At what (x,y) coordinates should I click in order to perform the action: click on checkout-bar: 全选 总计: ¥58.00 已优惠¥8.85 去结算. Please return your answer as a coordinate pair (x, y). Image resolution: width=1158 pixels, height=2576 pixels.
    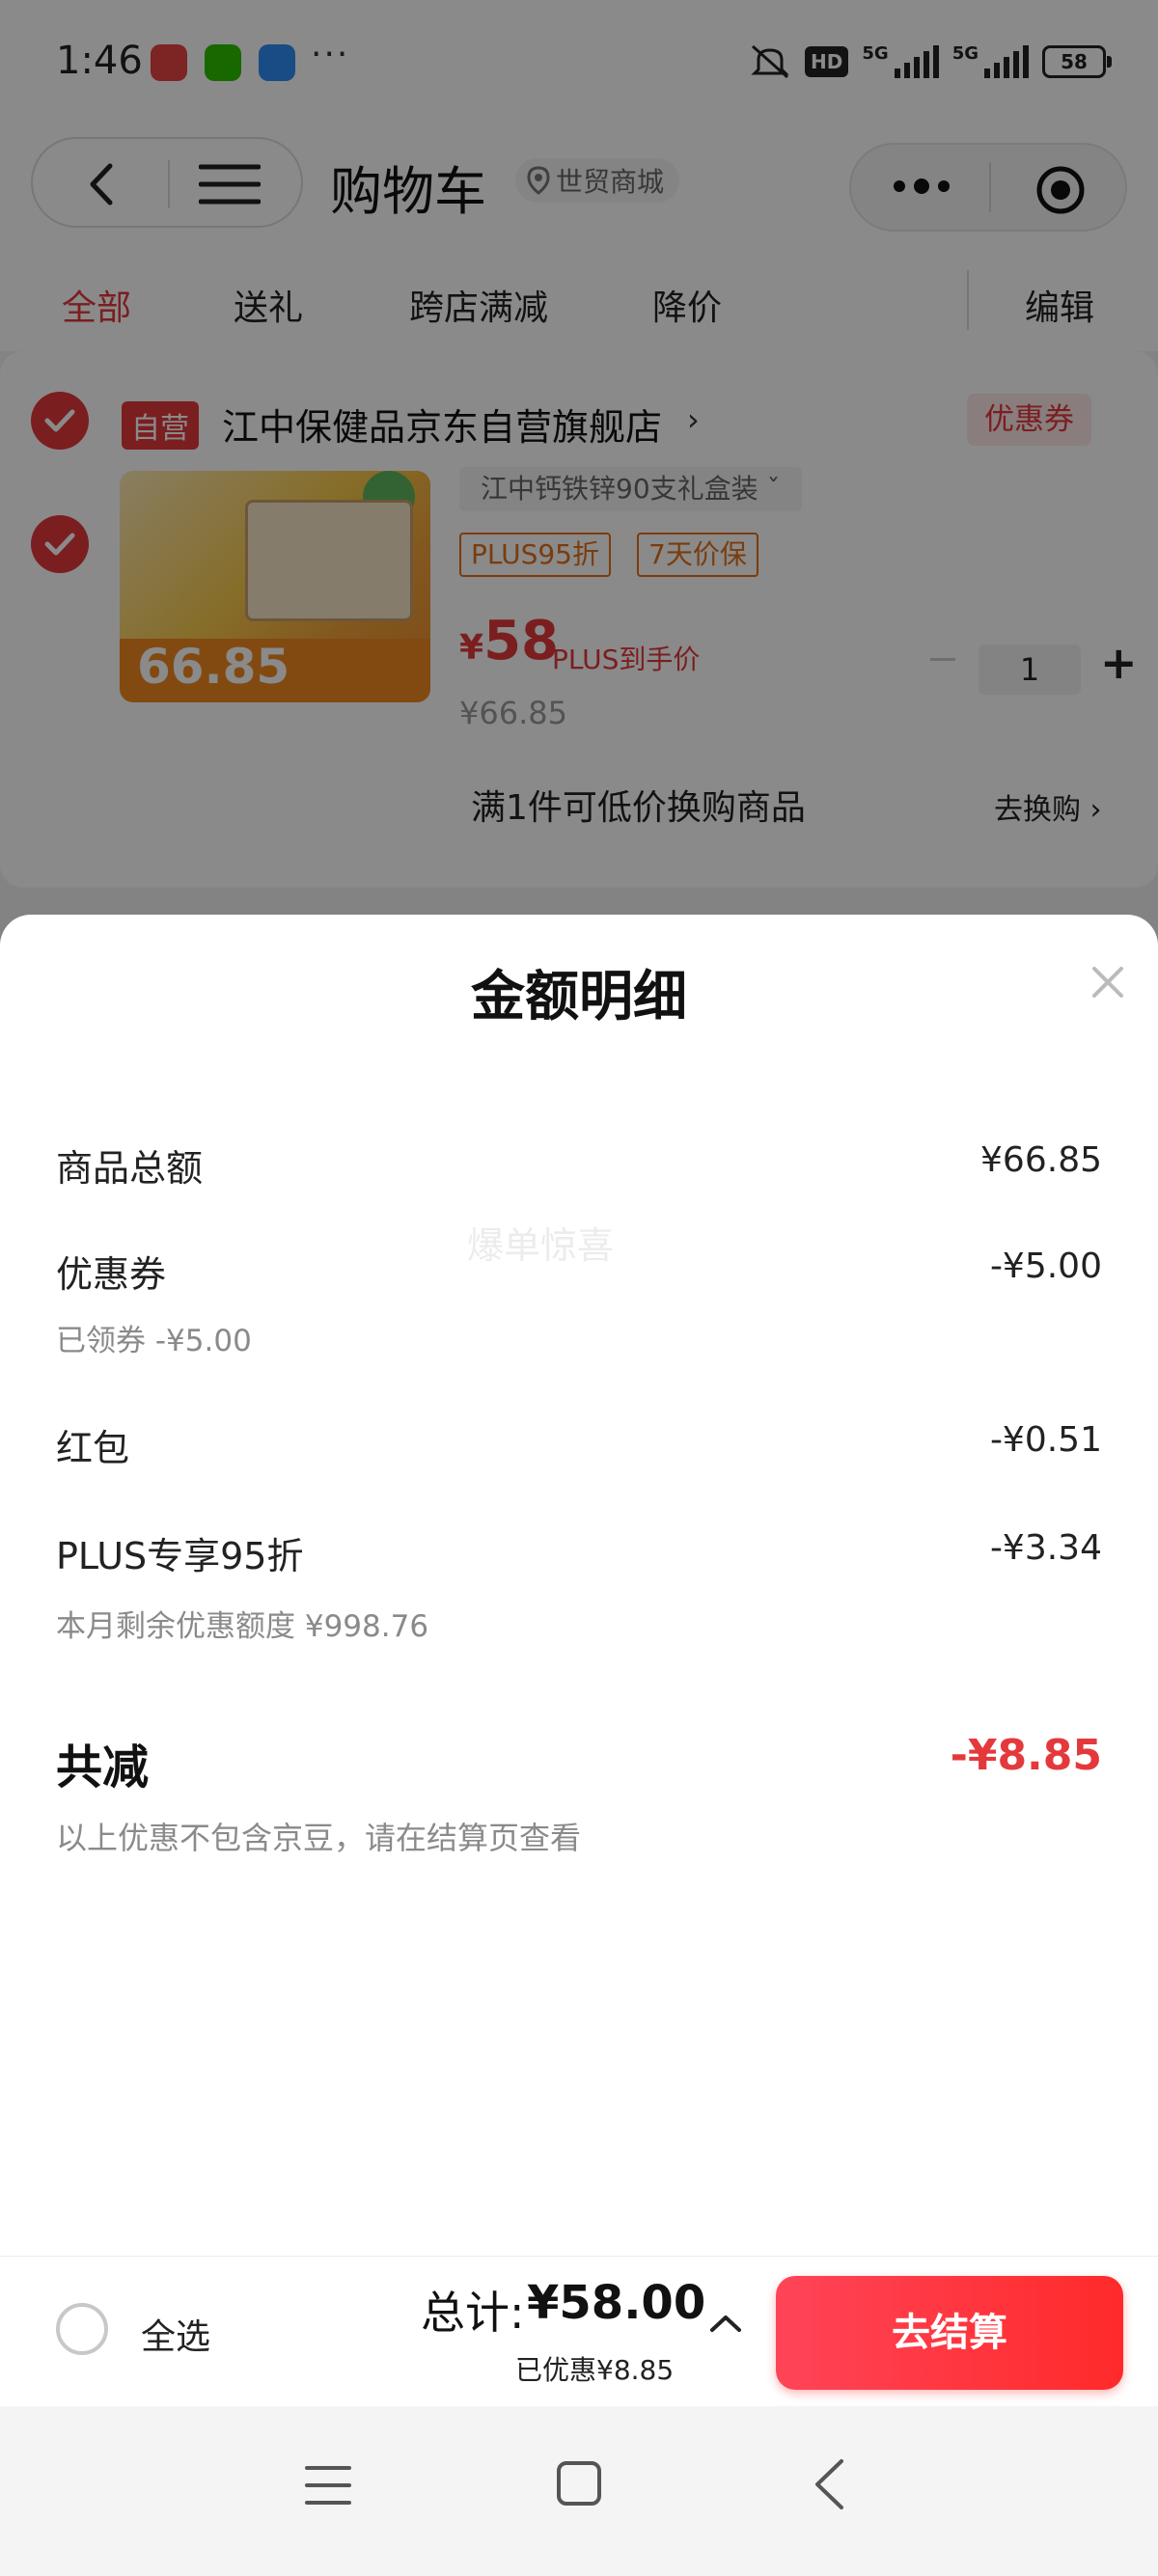
    Looking at the image, I should click on (579, 2331).